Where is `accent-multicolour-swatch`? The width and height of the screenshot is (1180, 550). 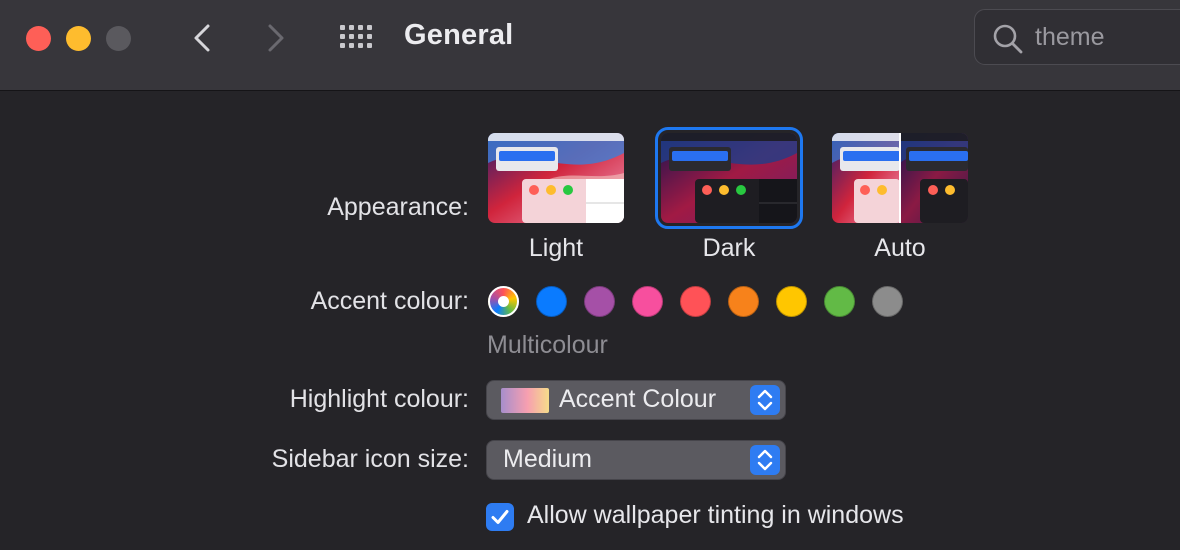 accent-multicolour-swatch is located at coordinates (503, 301).